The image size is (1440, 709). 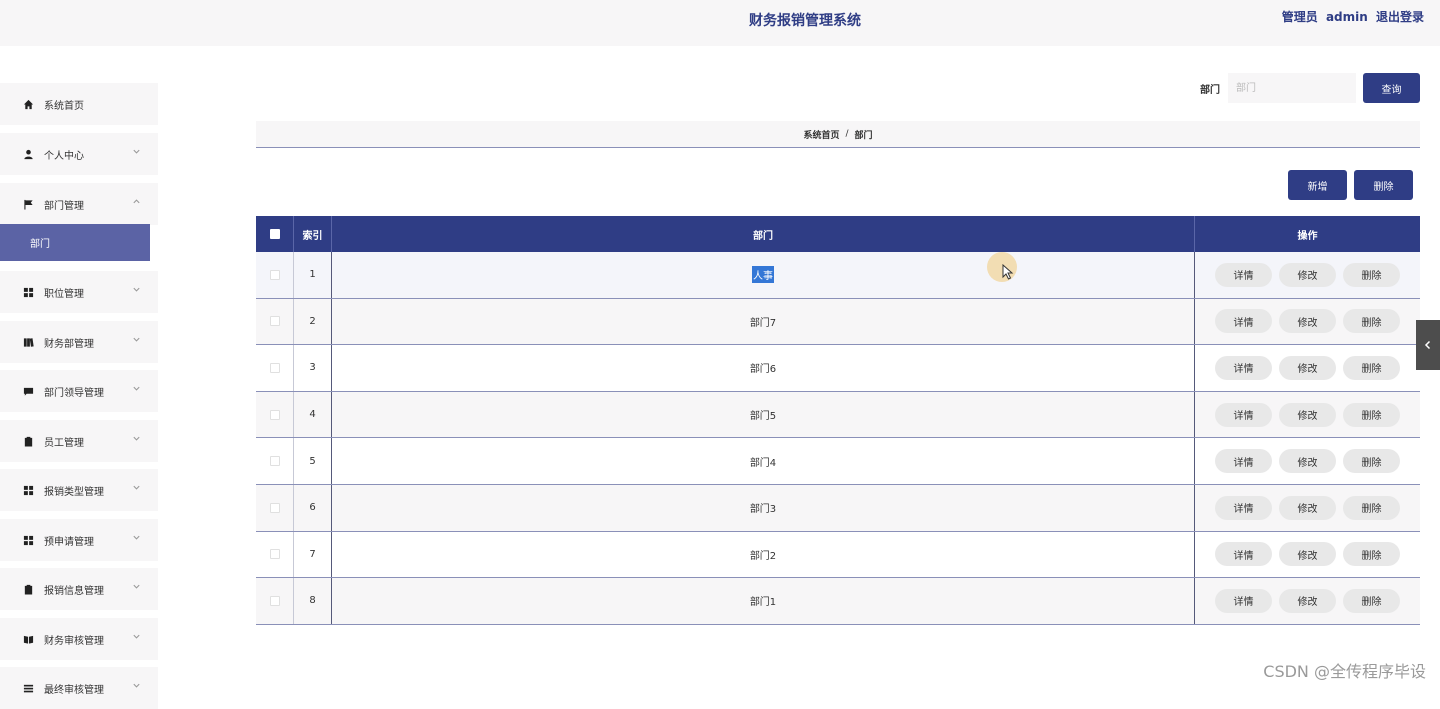 I want to click on user-area: 管理员 admin 退出登录, so click(x=1351, y=16).